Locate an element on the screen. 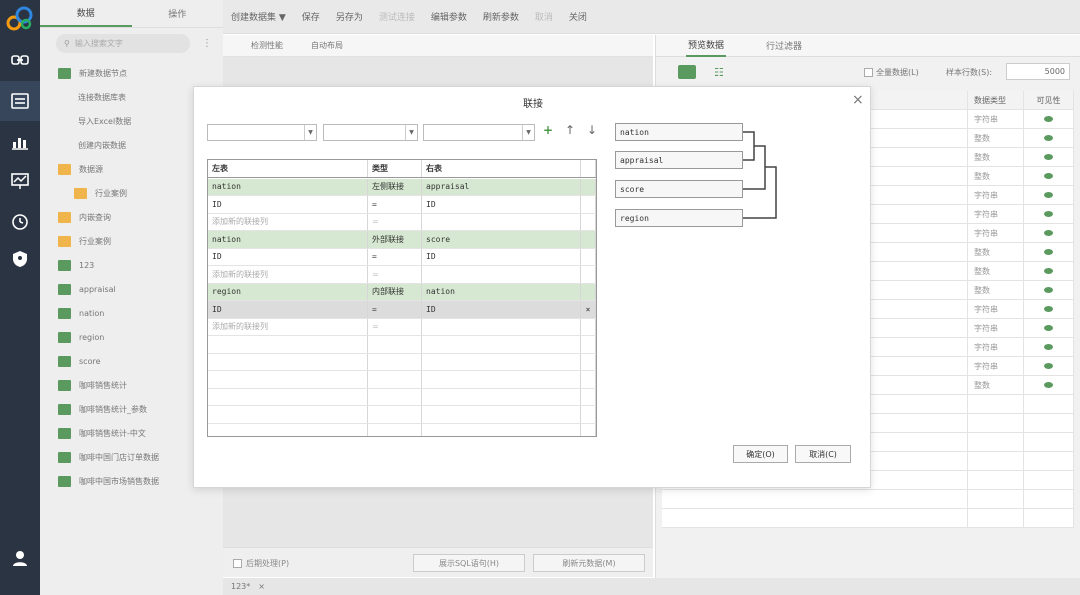  join-group-row: region 内部联接 nation is located at coordinates (402, 292).